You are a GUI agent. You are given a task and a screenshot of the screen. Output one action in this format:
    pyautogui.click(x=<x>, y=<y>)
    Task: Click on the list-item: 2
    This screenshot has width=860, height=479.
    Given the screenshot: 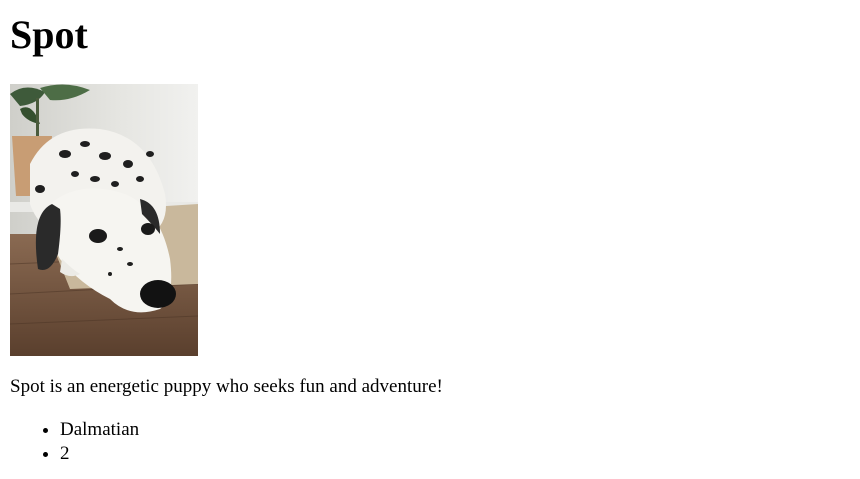 What is the action you would take?
    pyautogui.click(x=455, y=454)
    